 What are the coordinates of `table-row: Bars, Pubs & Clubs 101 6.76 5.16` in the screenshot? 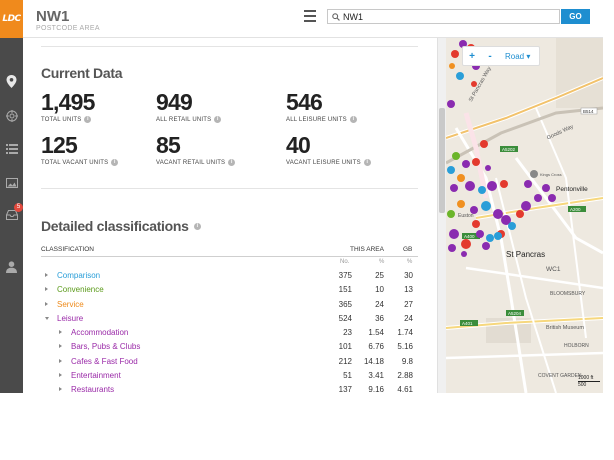 It's located at (229, 346).